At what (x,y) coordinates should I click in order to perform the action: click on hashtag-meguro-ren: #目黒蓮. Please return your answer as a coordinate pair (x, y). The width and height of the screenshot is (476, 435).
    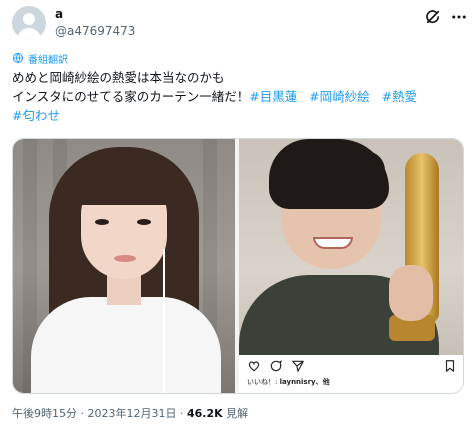
    Looking at the image, I should click on (273, 96).